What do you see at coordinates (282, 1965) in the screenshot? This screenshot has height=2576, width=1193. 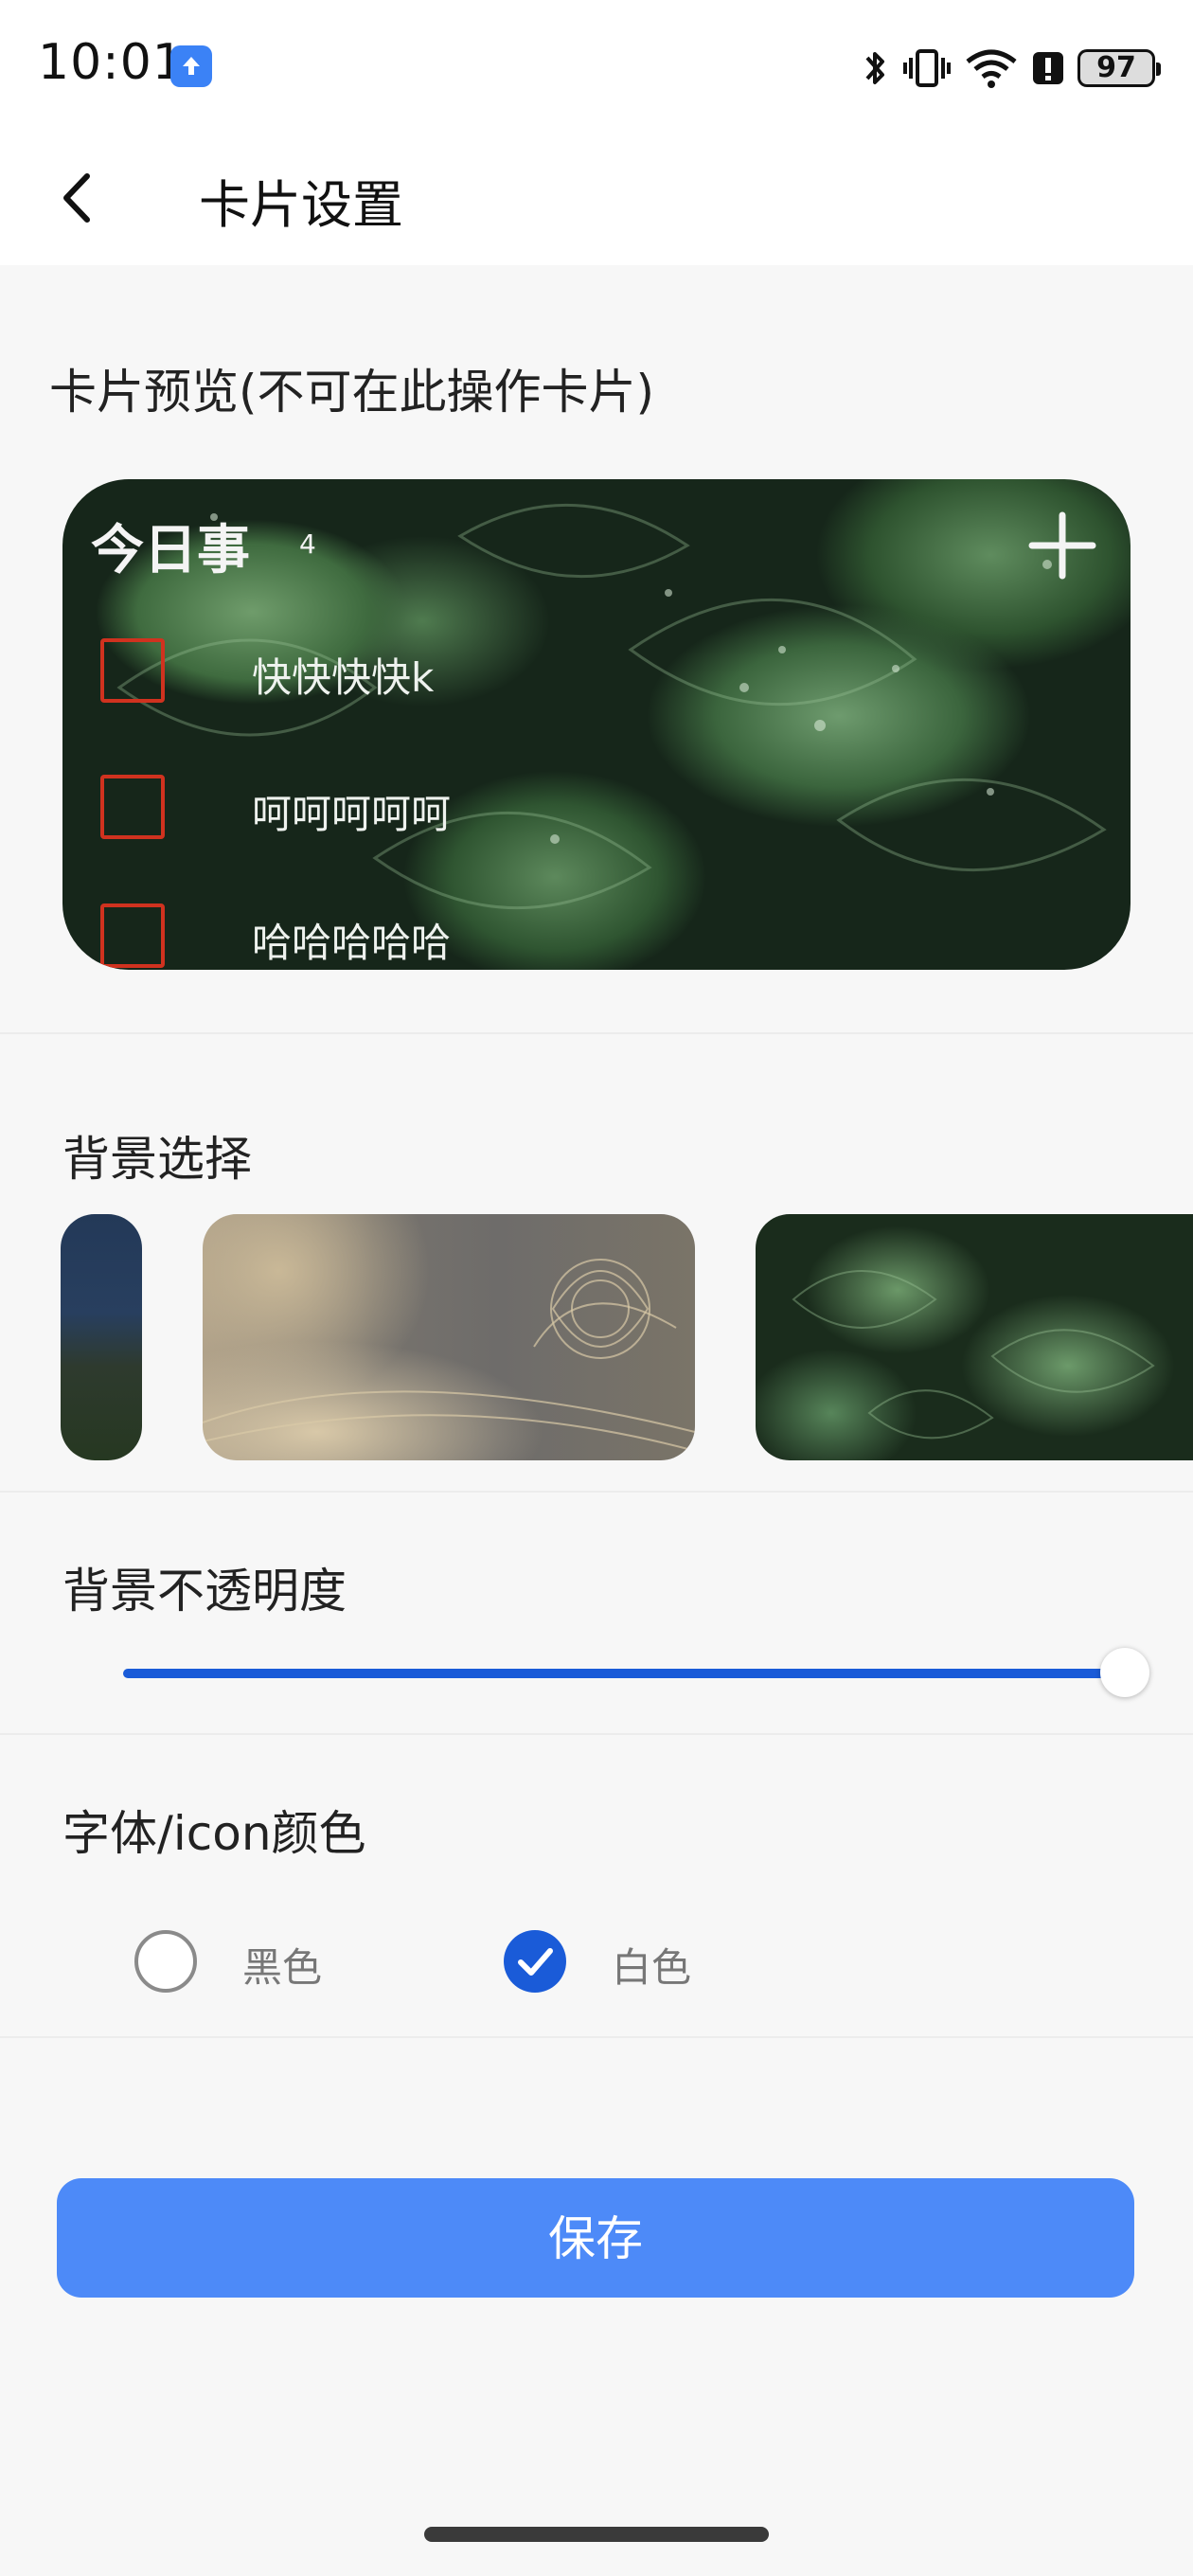 I see `radio-black-label: 黑色` at bounding box center [282, 1965].